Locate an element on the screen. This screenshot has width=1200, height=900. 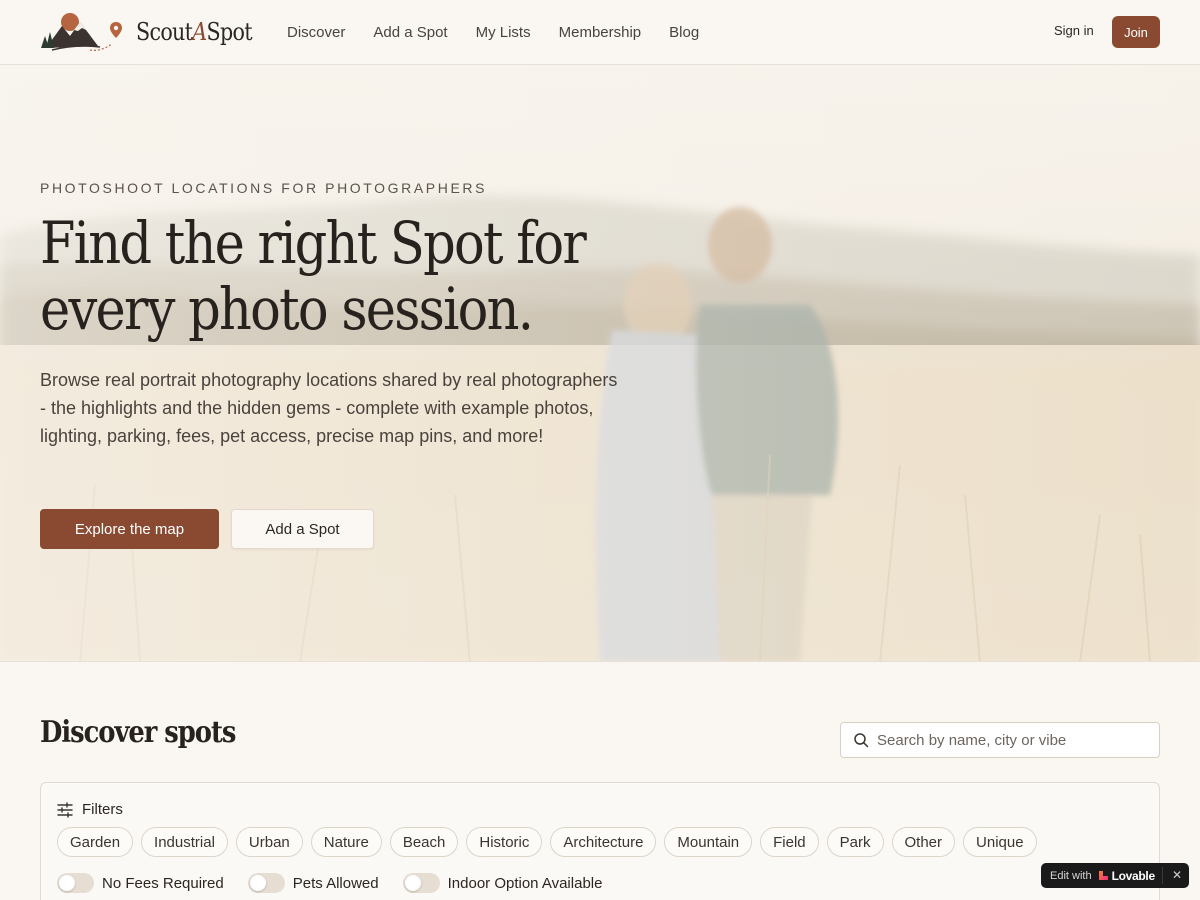
chip-unique: Unique is located at coordinates (1000, 842).